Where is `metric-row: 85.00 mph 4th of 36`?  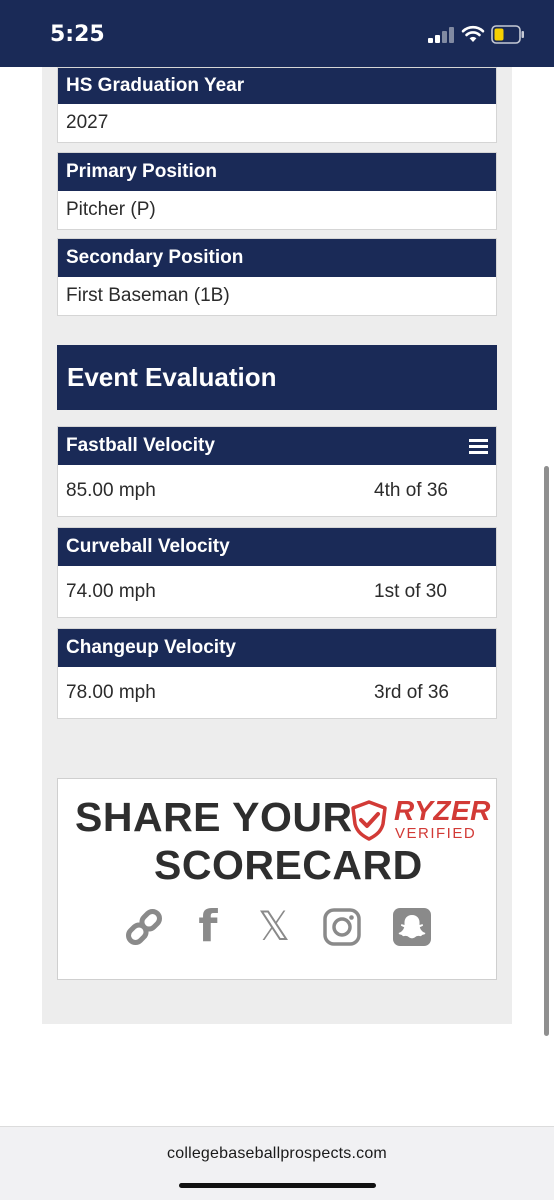
metric-row: 85.00 mph 4th of 36 is located at coordinates (277, 490).